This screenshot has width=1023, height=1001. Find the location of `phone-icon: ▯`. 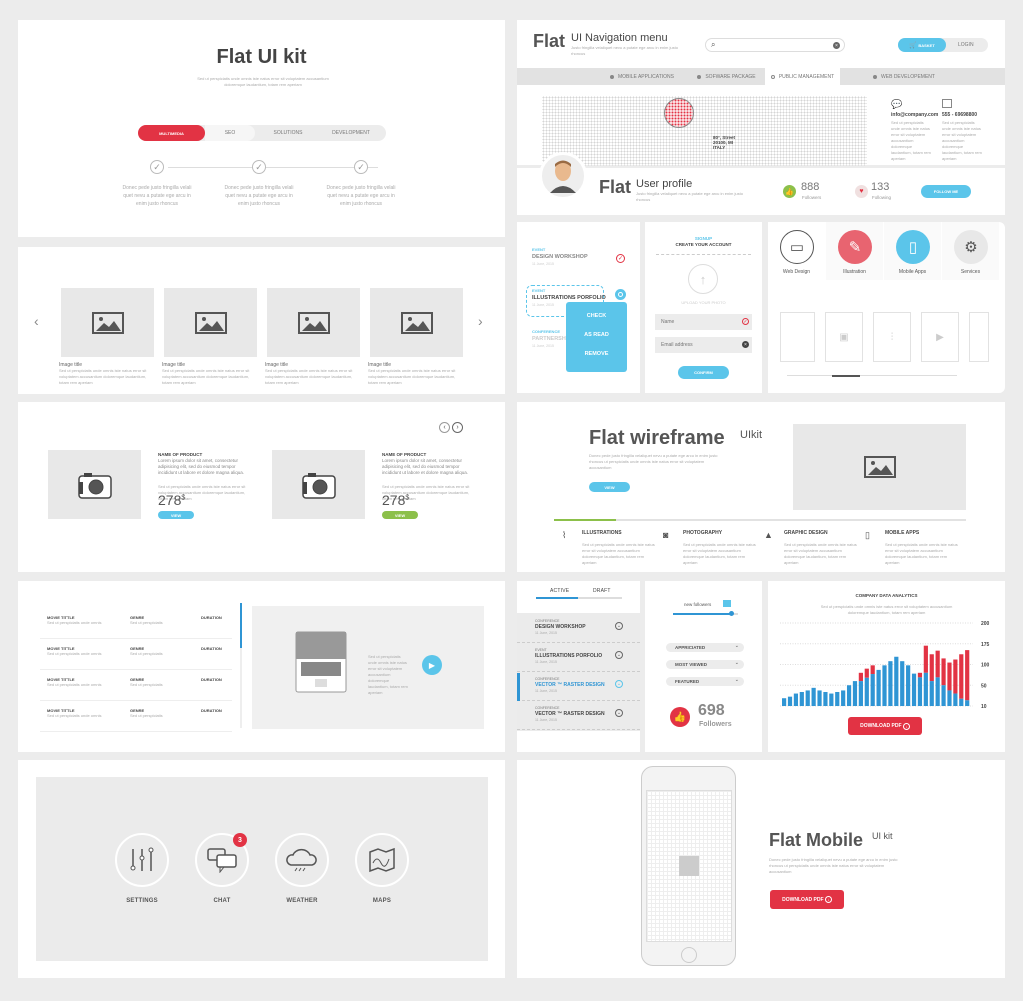

phone-icon: ▯ is located at coordinates (913, 247).